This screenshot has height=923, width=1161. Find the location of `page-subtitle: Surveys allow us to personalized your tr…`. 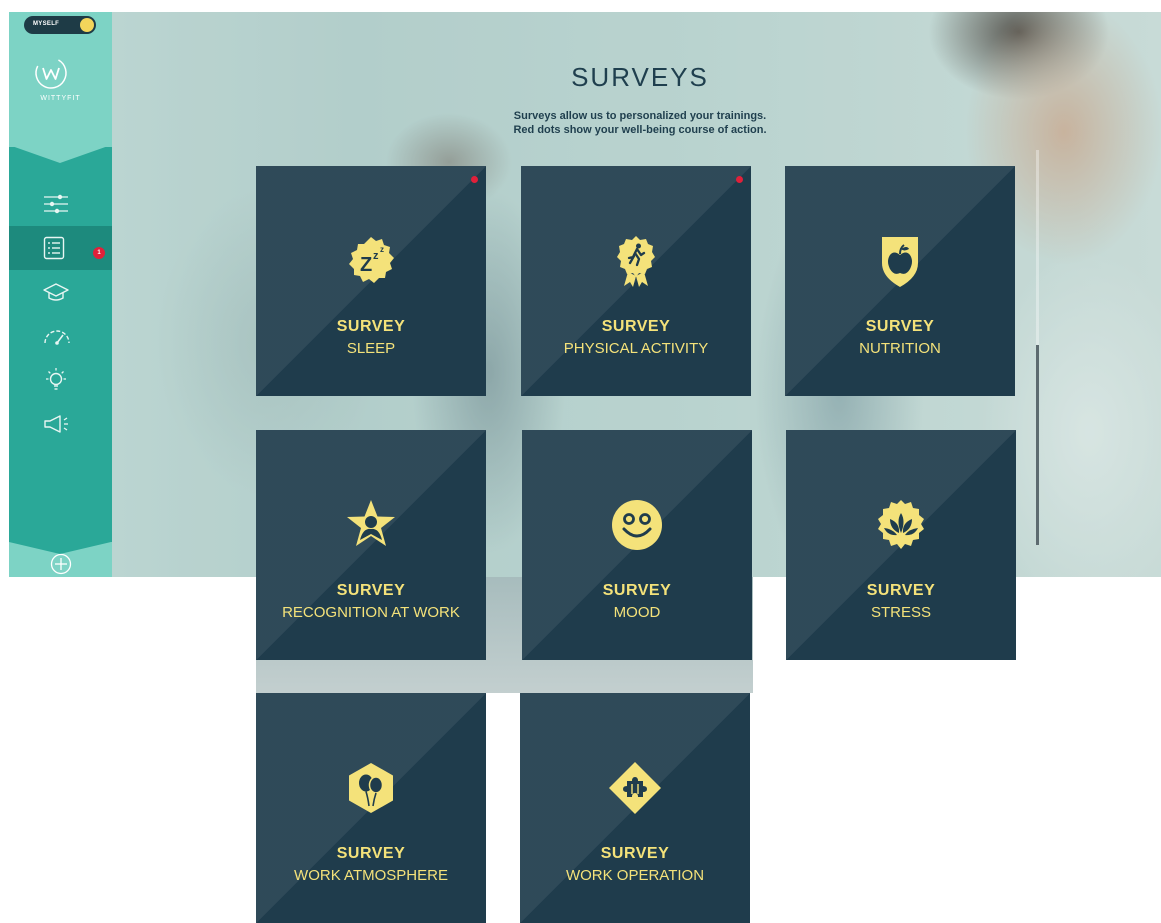

page-subtitle: Surveys allow us to personalized your tr… is located at coordinates (640, 123).